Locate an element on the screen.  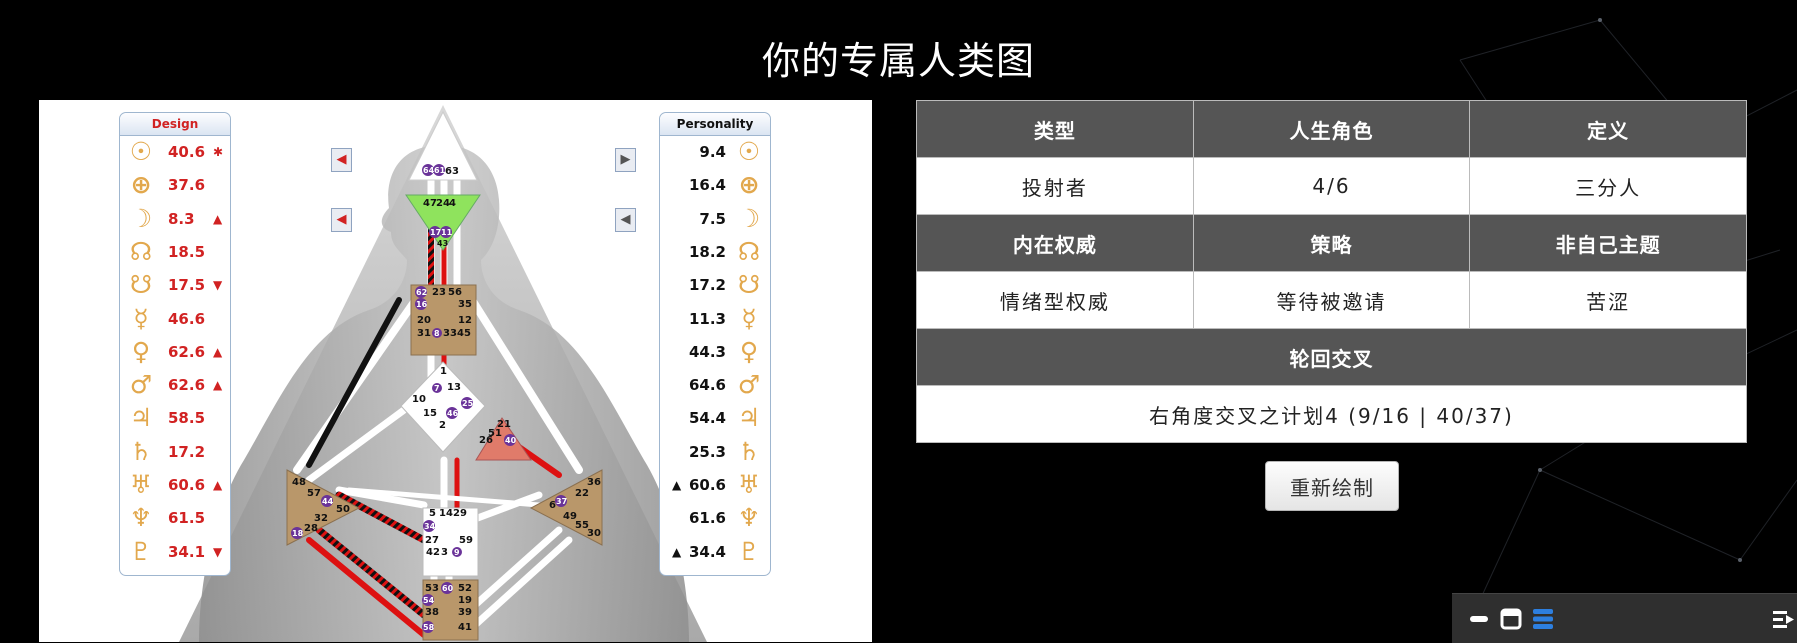
svg-text: 62 is located at coordinates (421, 292).